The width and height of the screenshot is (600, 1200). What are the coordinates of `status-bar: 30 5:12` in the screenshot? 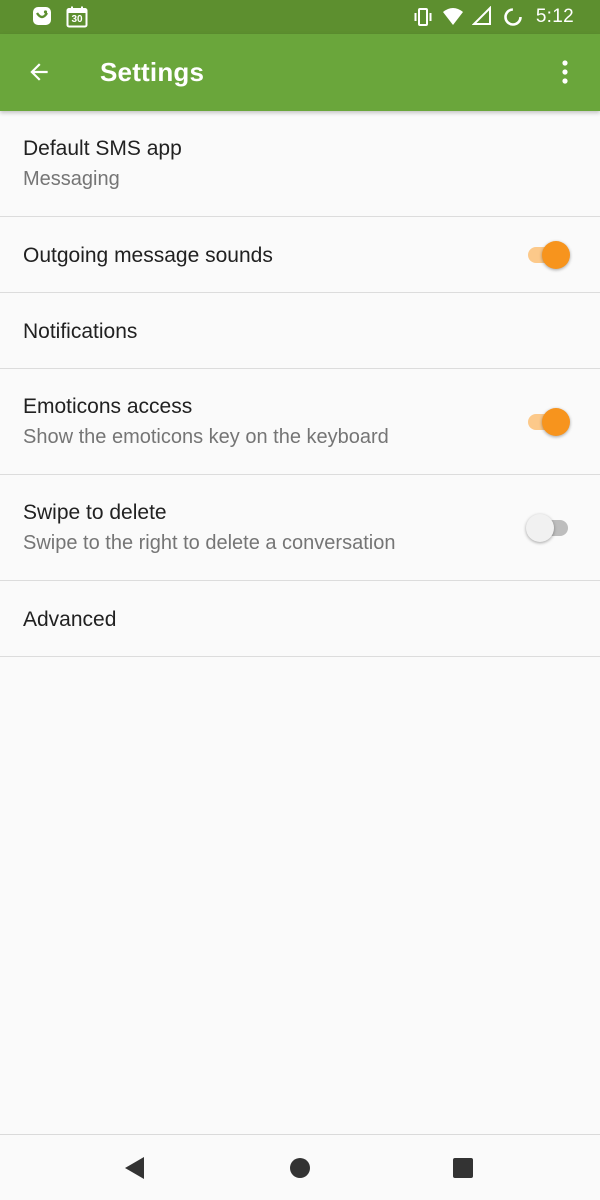 It's located at (300, 17).